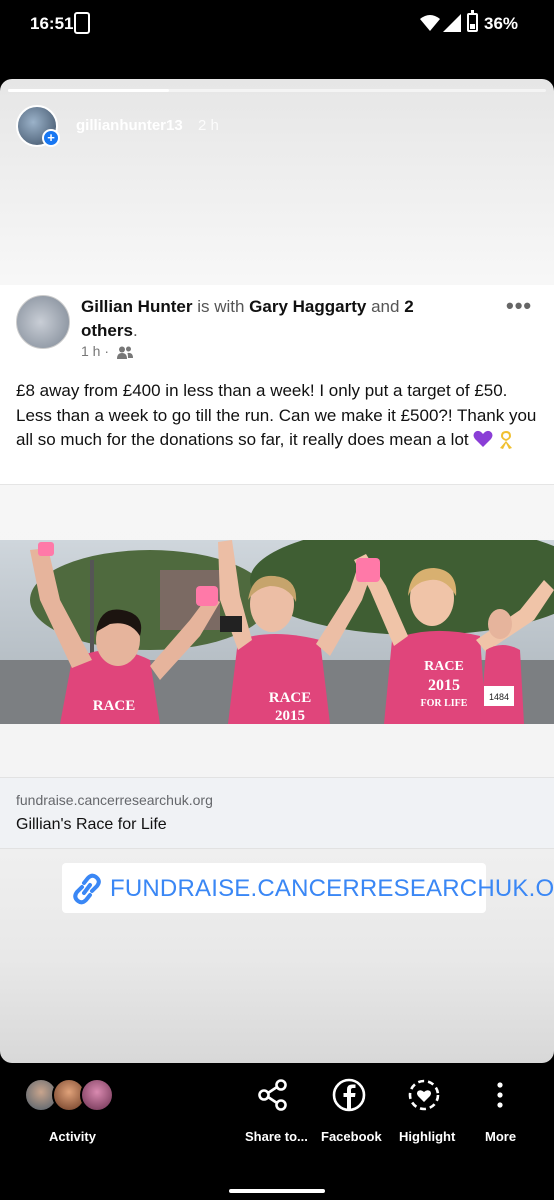 The image size is (554, 1200). What do you see at coordinates (501, 23) in the screenshot?
I see `battery-percent: 36%` at bounding box center [501, 23].